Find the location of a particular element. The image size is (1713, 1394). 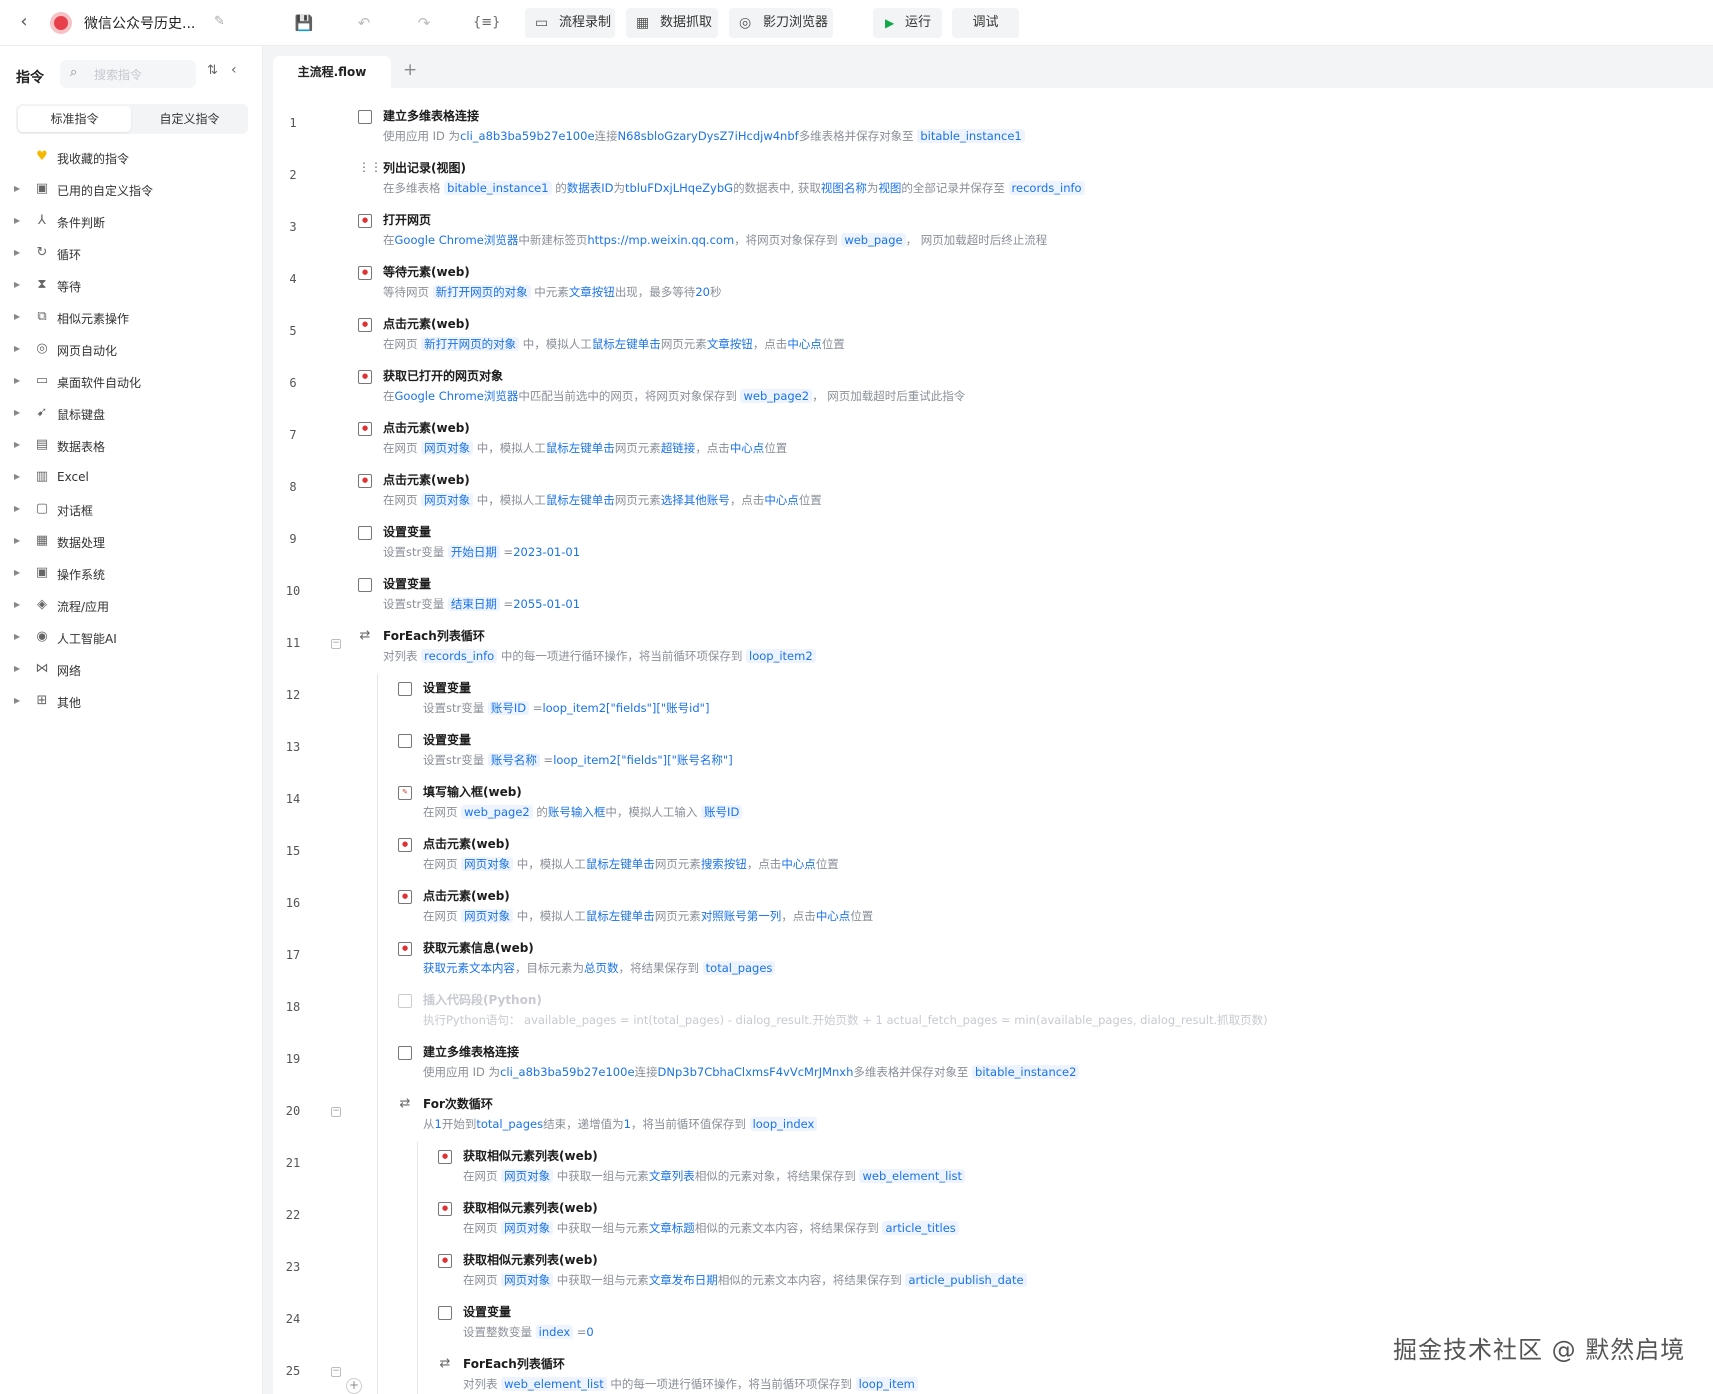

param-value: 文章发布日期 is located at coordinates (683, 1280).